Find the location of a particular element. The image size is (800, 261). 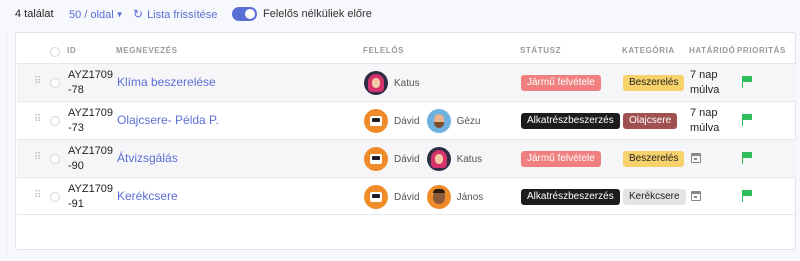

responsible-list: Dávid János is located at coordinates (427, 197).